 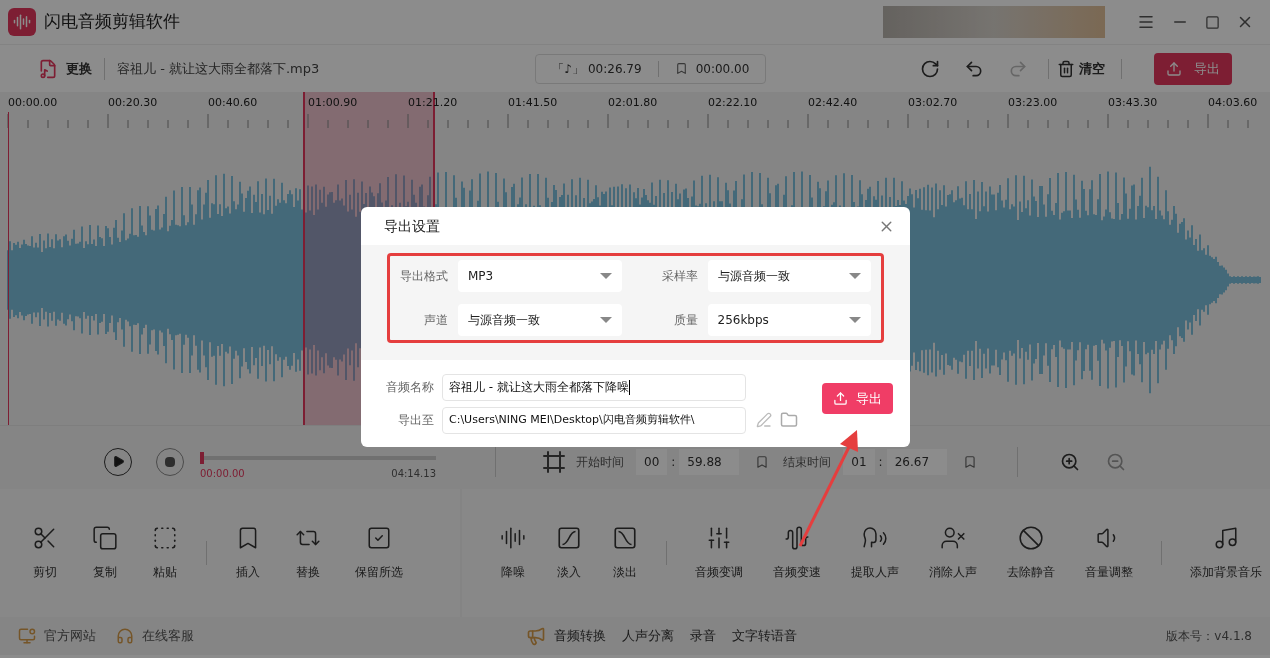 I want to click on folder-icon, so click(x=789, y=420).